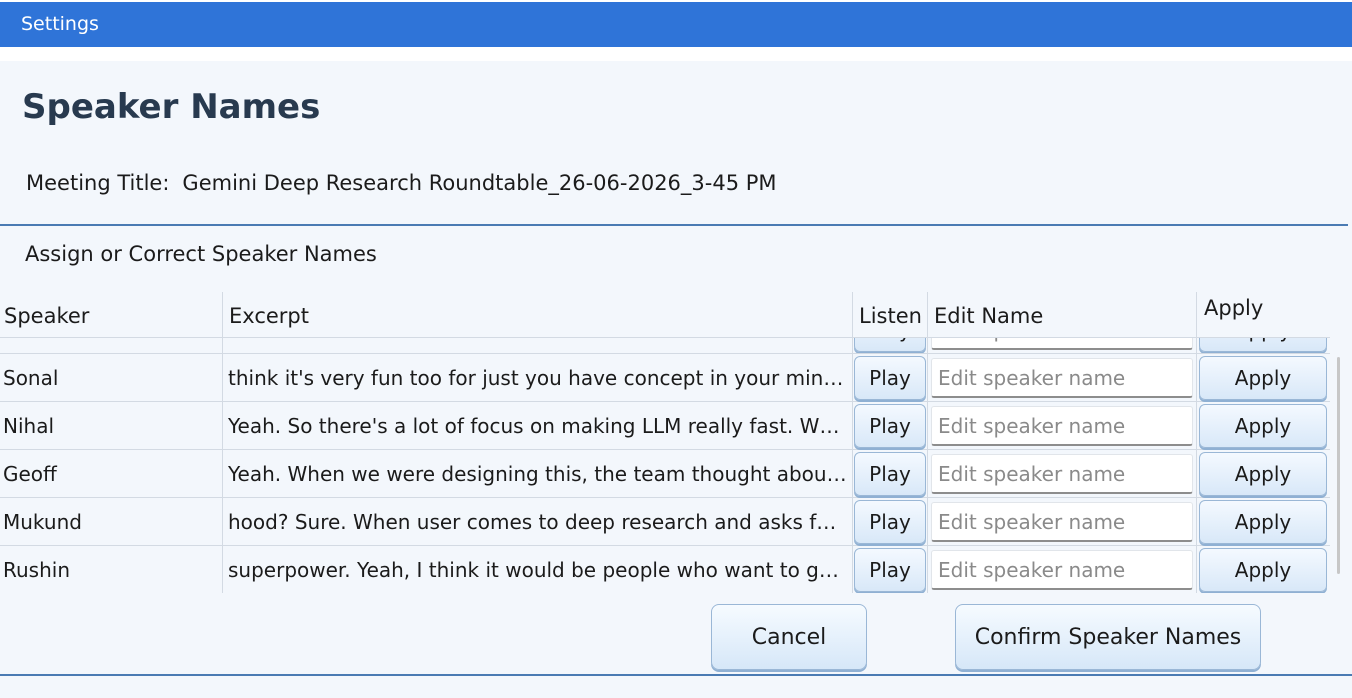 This screenshot has height=698, width=1352. I want to click on section-divider, so click(674, 225).